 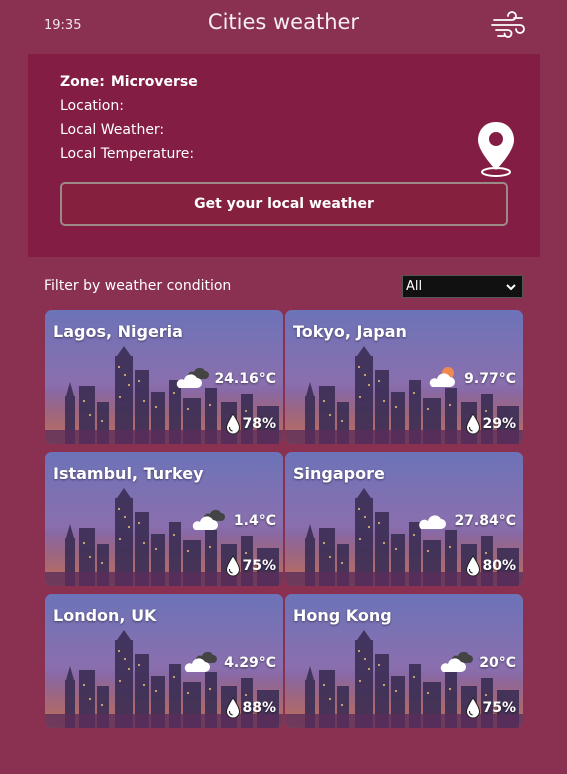 What do you see at coordinates (462, 286) in the screenshot?
I see `weather-filter-select: All` at bounding box center [462, 286].